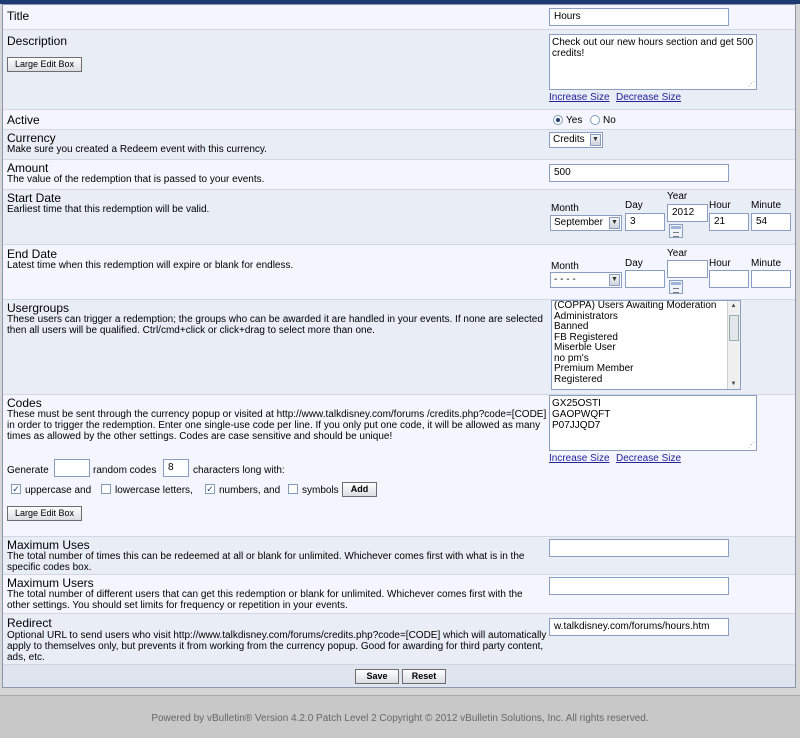  Describe the element at coordinates (58, 490) in the screenshot. I see `uppercase-label: uppercase and` at that location.